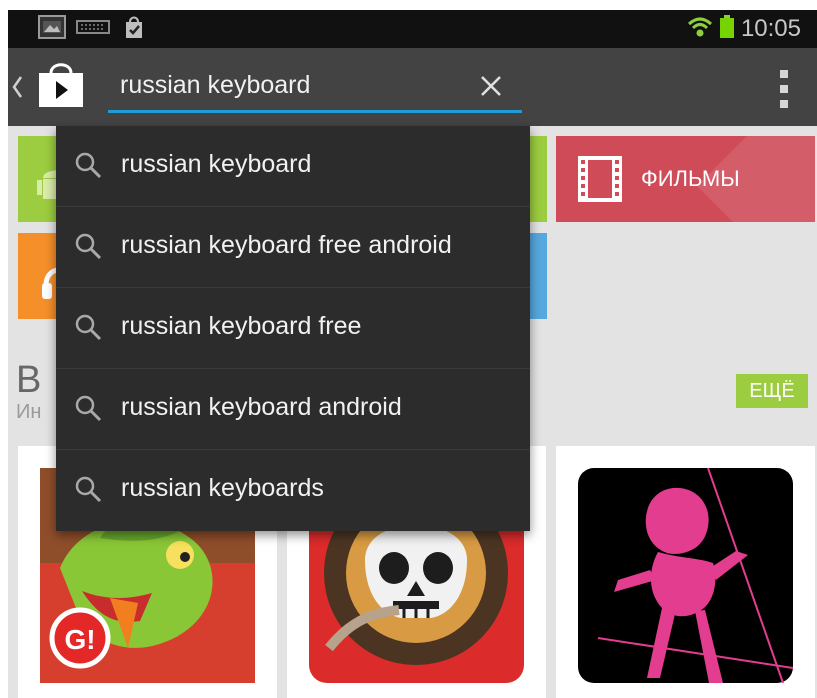 This screenshot has height=698, width=817. Describe the element at coordinates (286, 245) in the screenshot. I see `suggestion-label: russian keyboard free android` at that location.